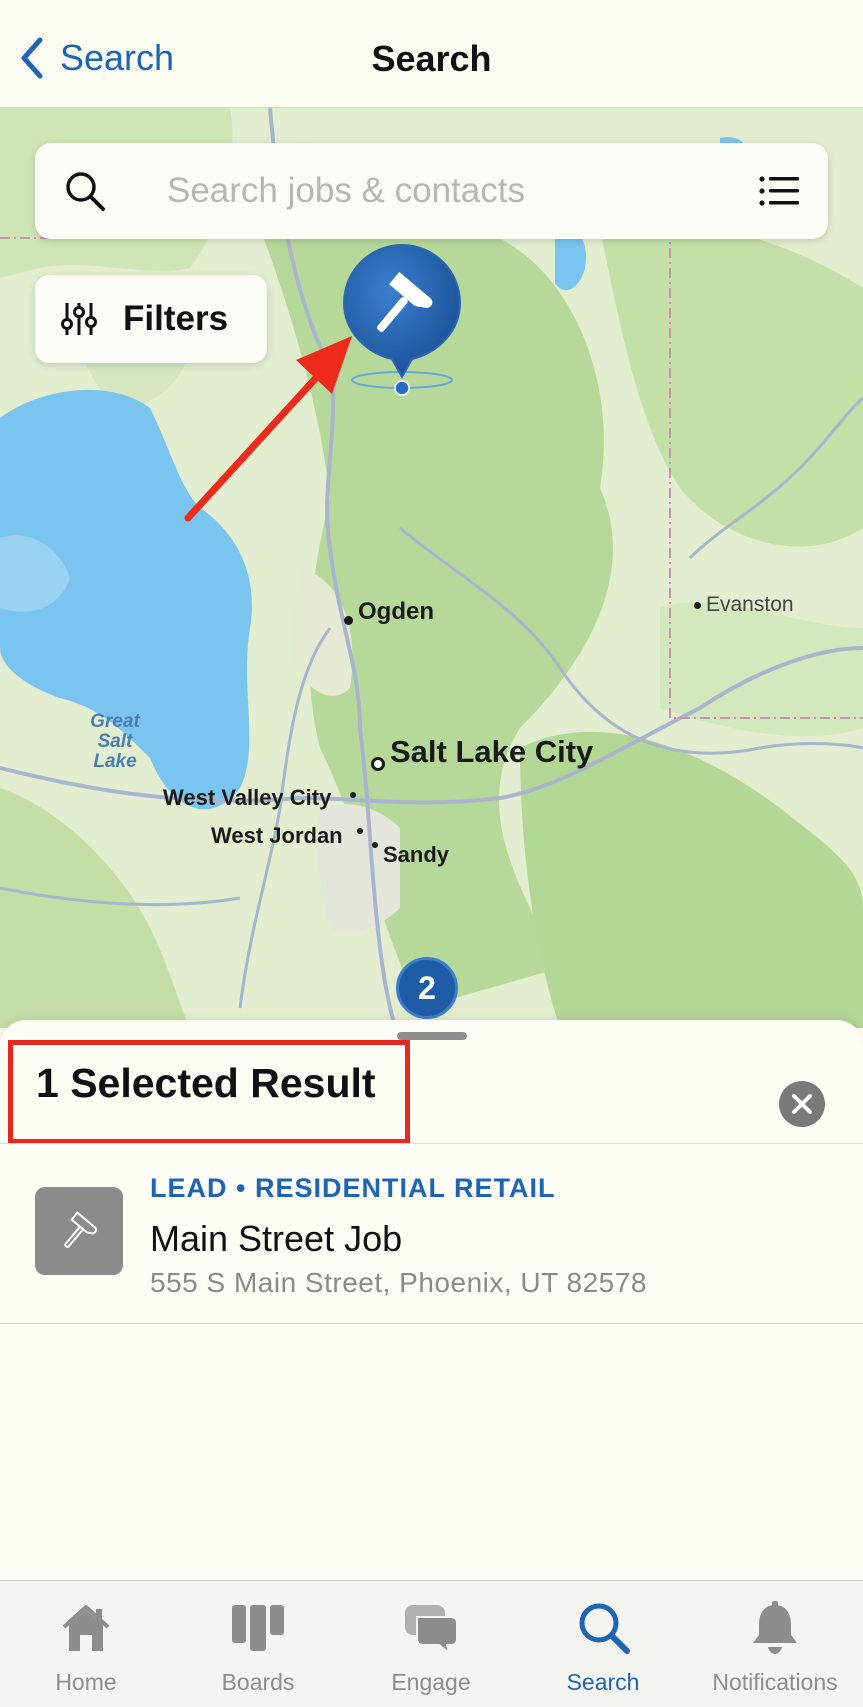 Image resolution: width=863 pixels, height=1707 pixels. Describe the element at coordinates (431, 1630) in the screenshot. I see `chat-bubbles-icon` at that location.